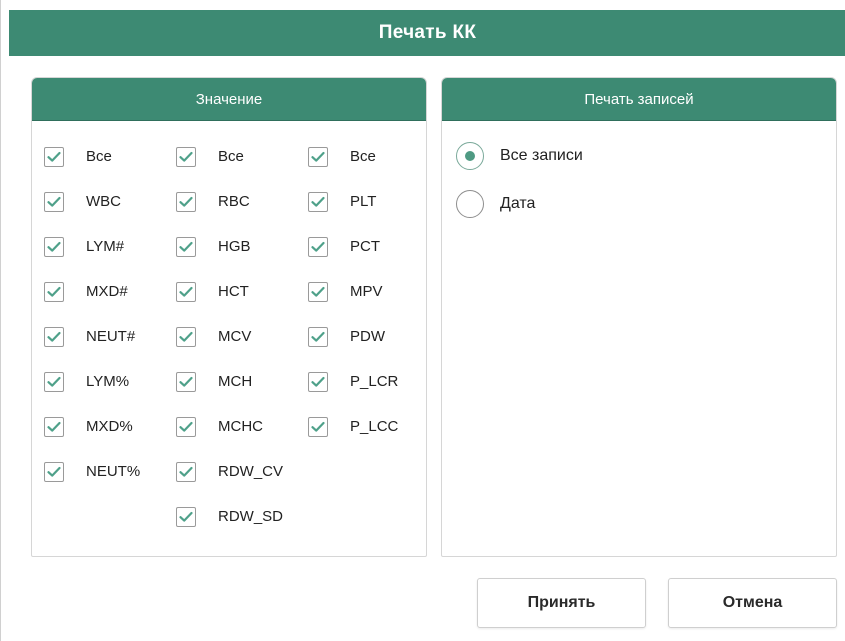 Image resolution: width=845 pixels, height=641 pixels. Describe the element at coordinates (240, 426) in the screenshot. I see `checkbox-label: MCHC` at that location.